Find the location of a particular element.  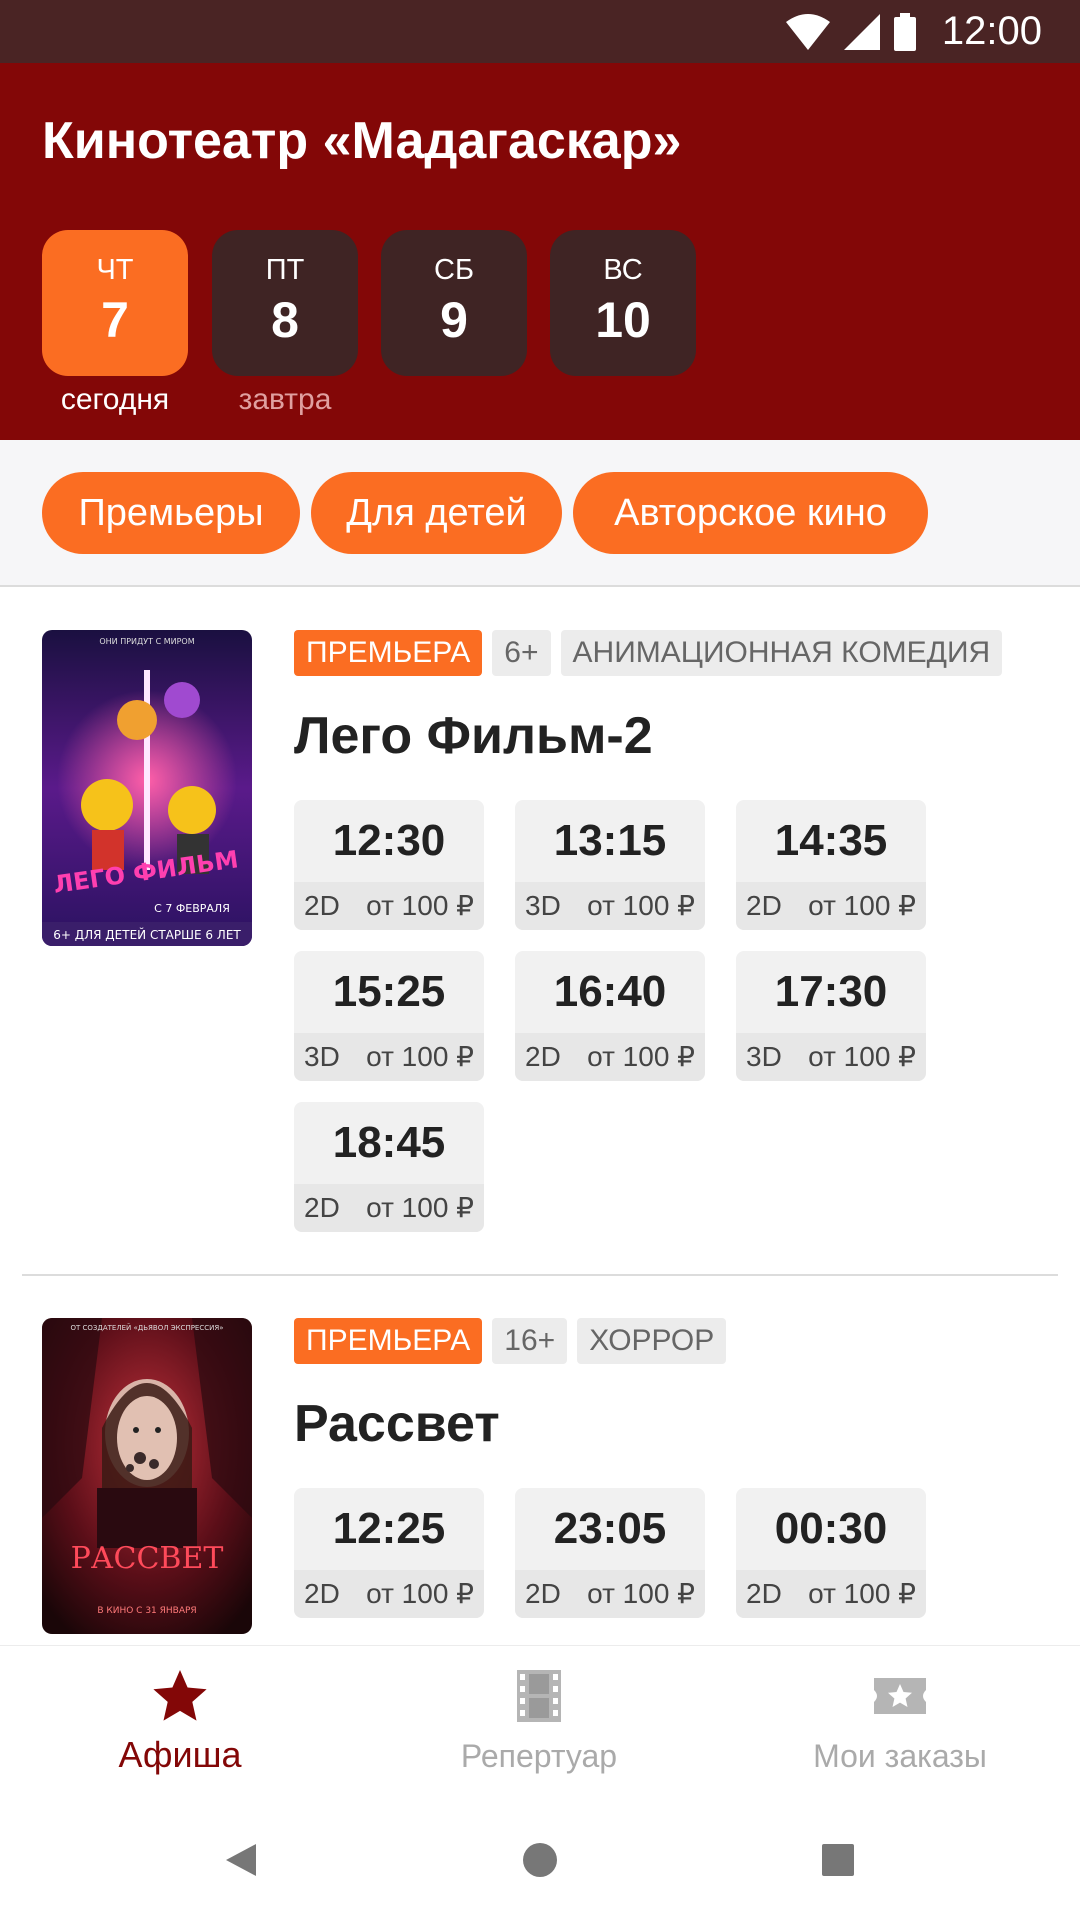

movie-title: Лего Фильм-2 is located at coordinates (473, 736).